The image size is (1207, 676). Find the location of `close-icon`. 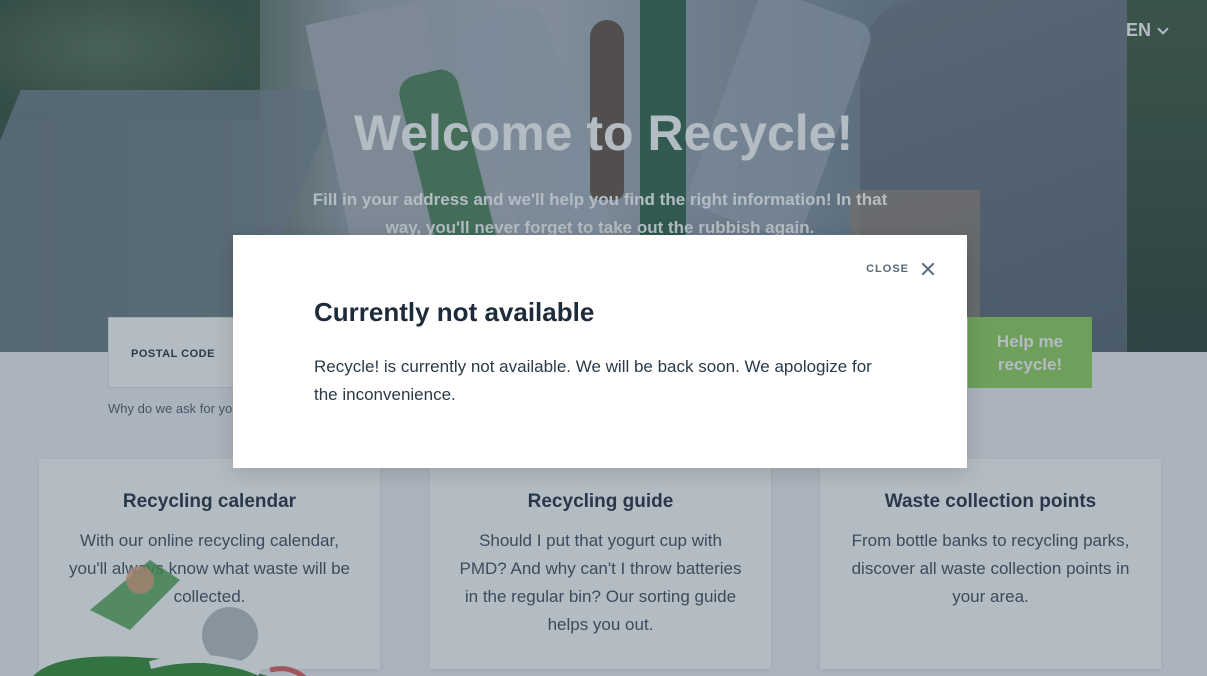

close-icon is located at coordinates (928, 269).